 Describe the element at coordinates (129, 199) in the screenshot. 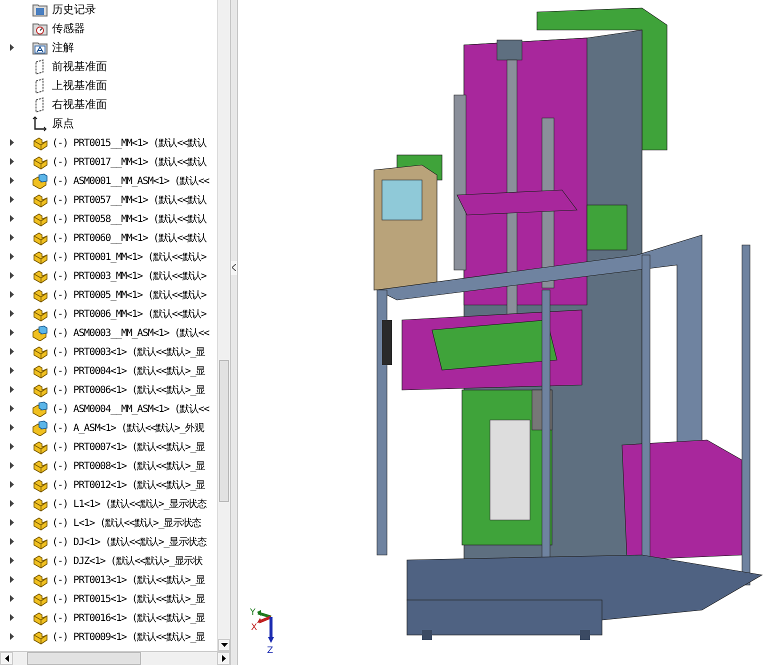

I see `tree-item: (-) PRT0057__MM<1> (默认<<默认` at that location.